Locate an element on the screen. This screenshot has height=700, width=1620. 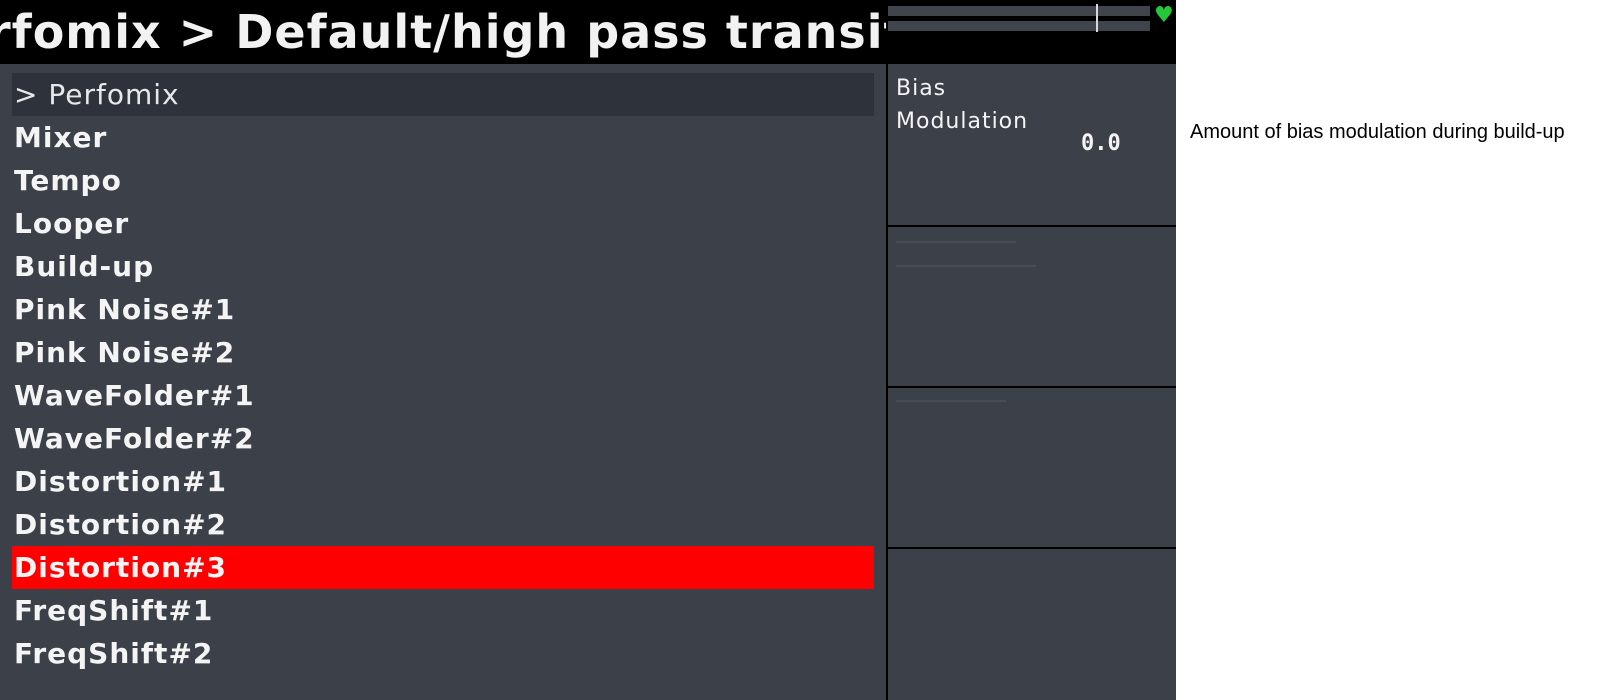
menu-item-pink-noise-2: Pink Noise#2 is located at coordinates (443, 352).